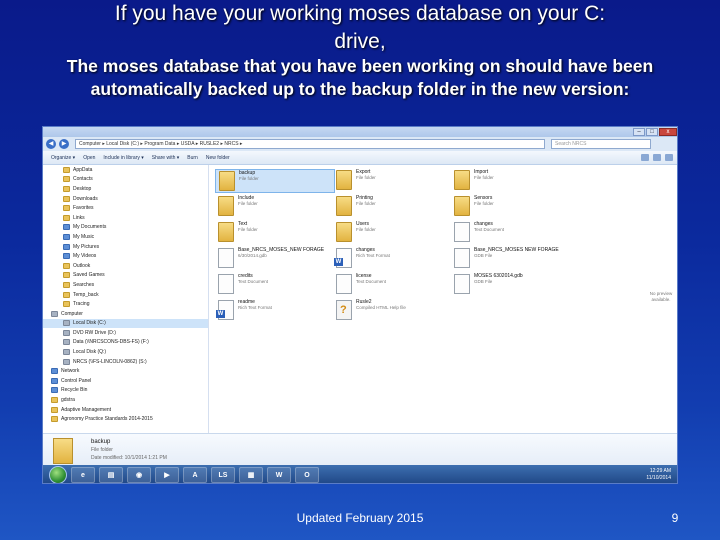  I want to click on file-item: readmeRich Text Format, so click(275, 311).